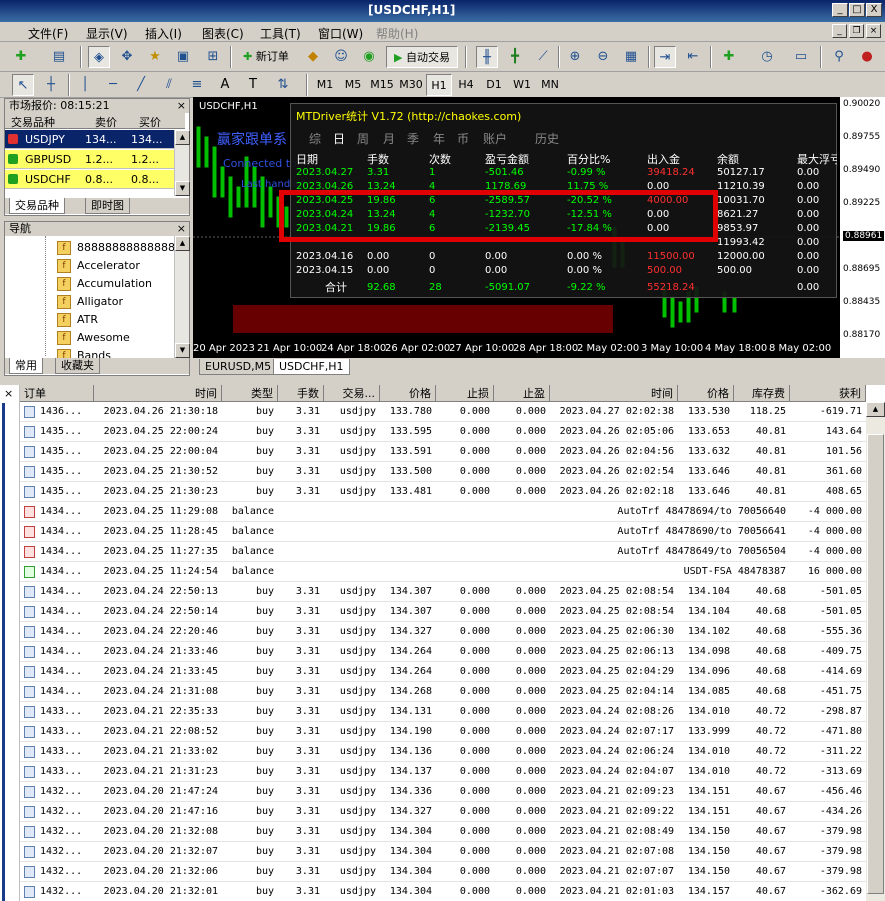  I want to click on nav-item: f Awesome, so click(93, 338).